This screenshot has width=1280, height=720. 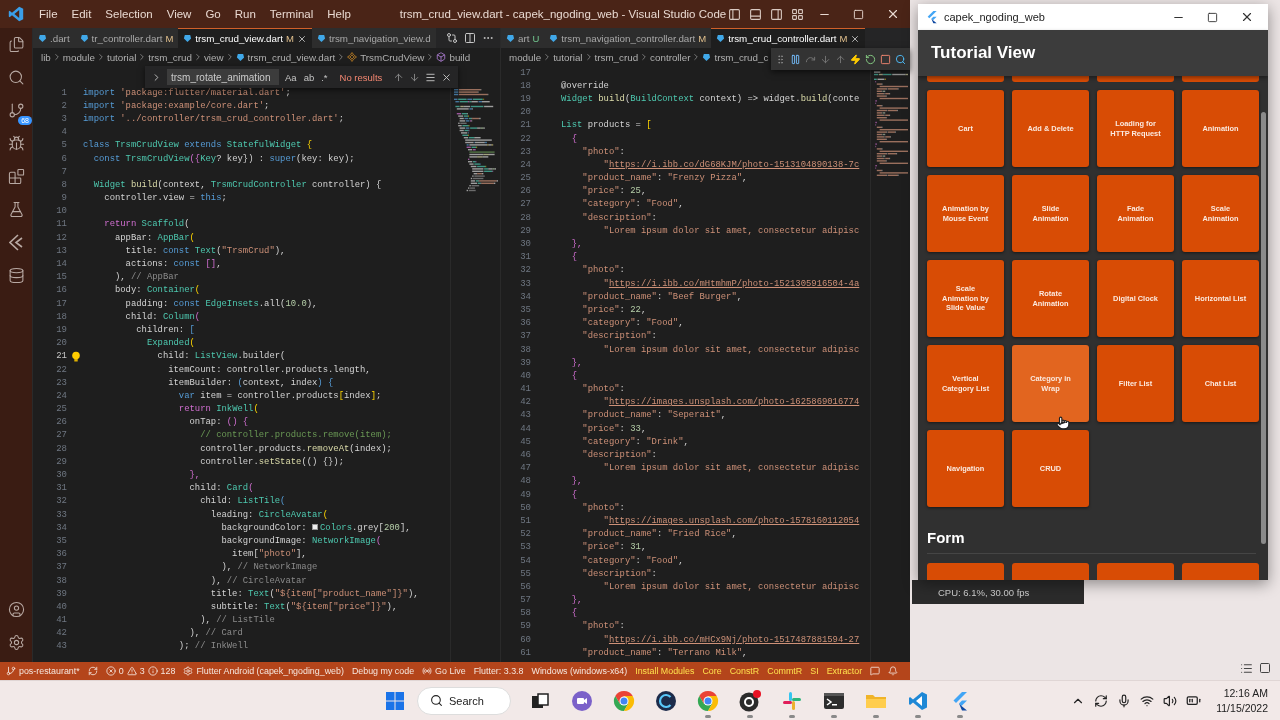 What do you see at coordinates (776, 14) in the screenshot?
I see `panel-right-icon` at bounding box center [776, 14].